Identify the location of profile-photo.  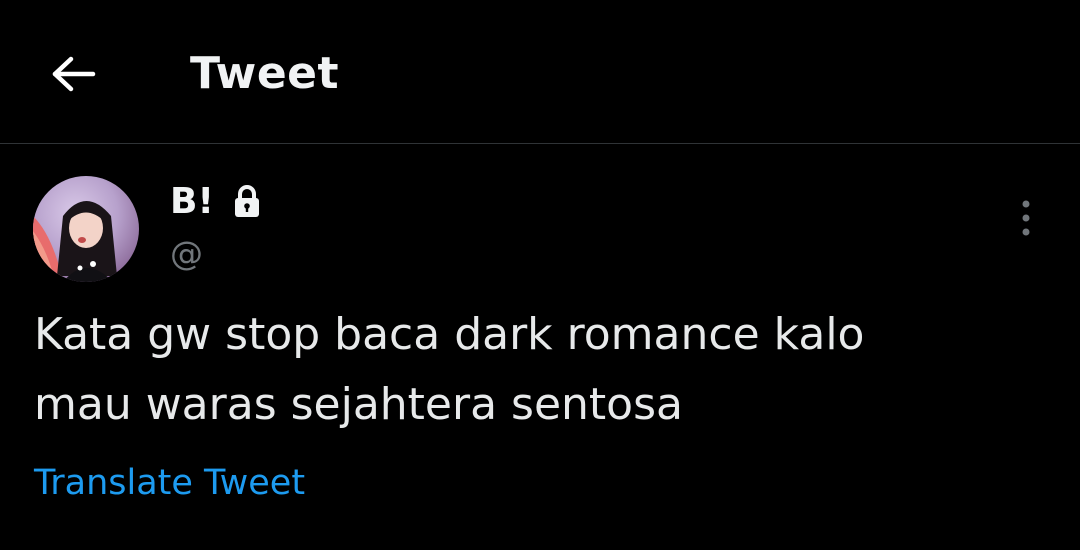
(86, 229).